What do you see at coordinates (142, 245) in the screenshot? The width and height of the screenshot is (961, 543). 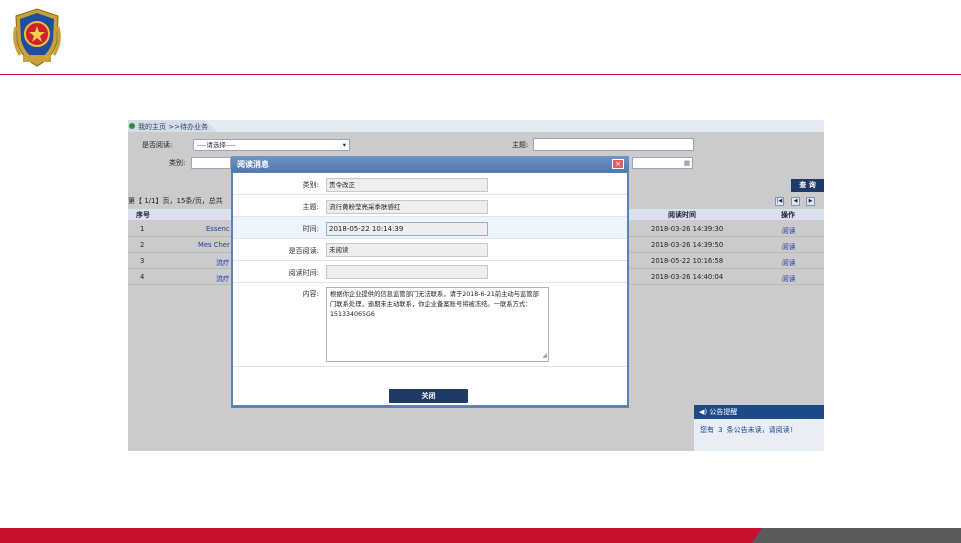 I see `row-index: 2` at bounding box center [142, 245].